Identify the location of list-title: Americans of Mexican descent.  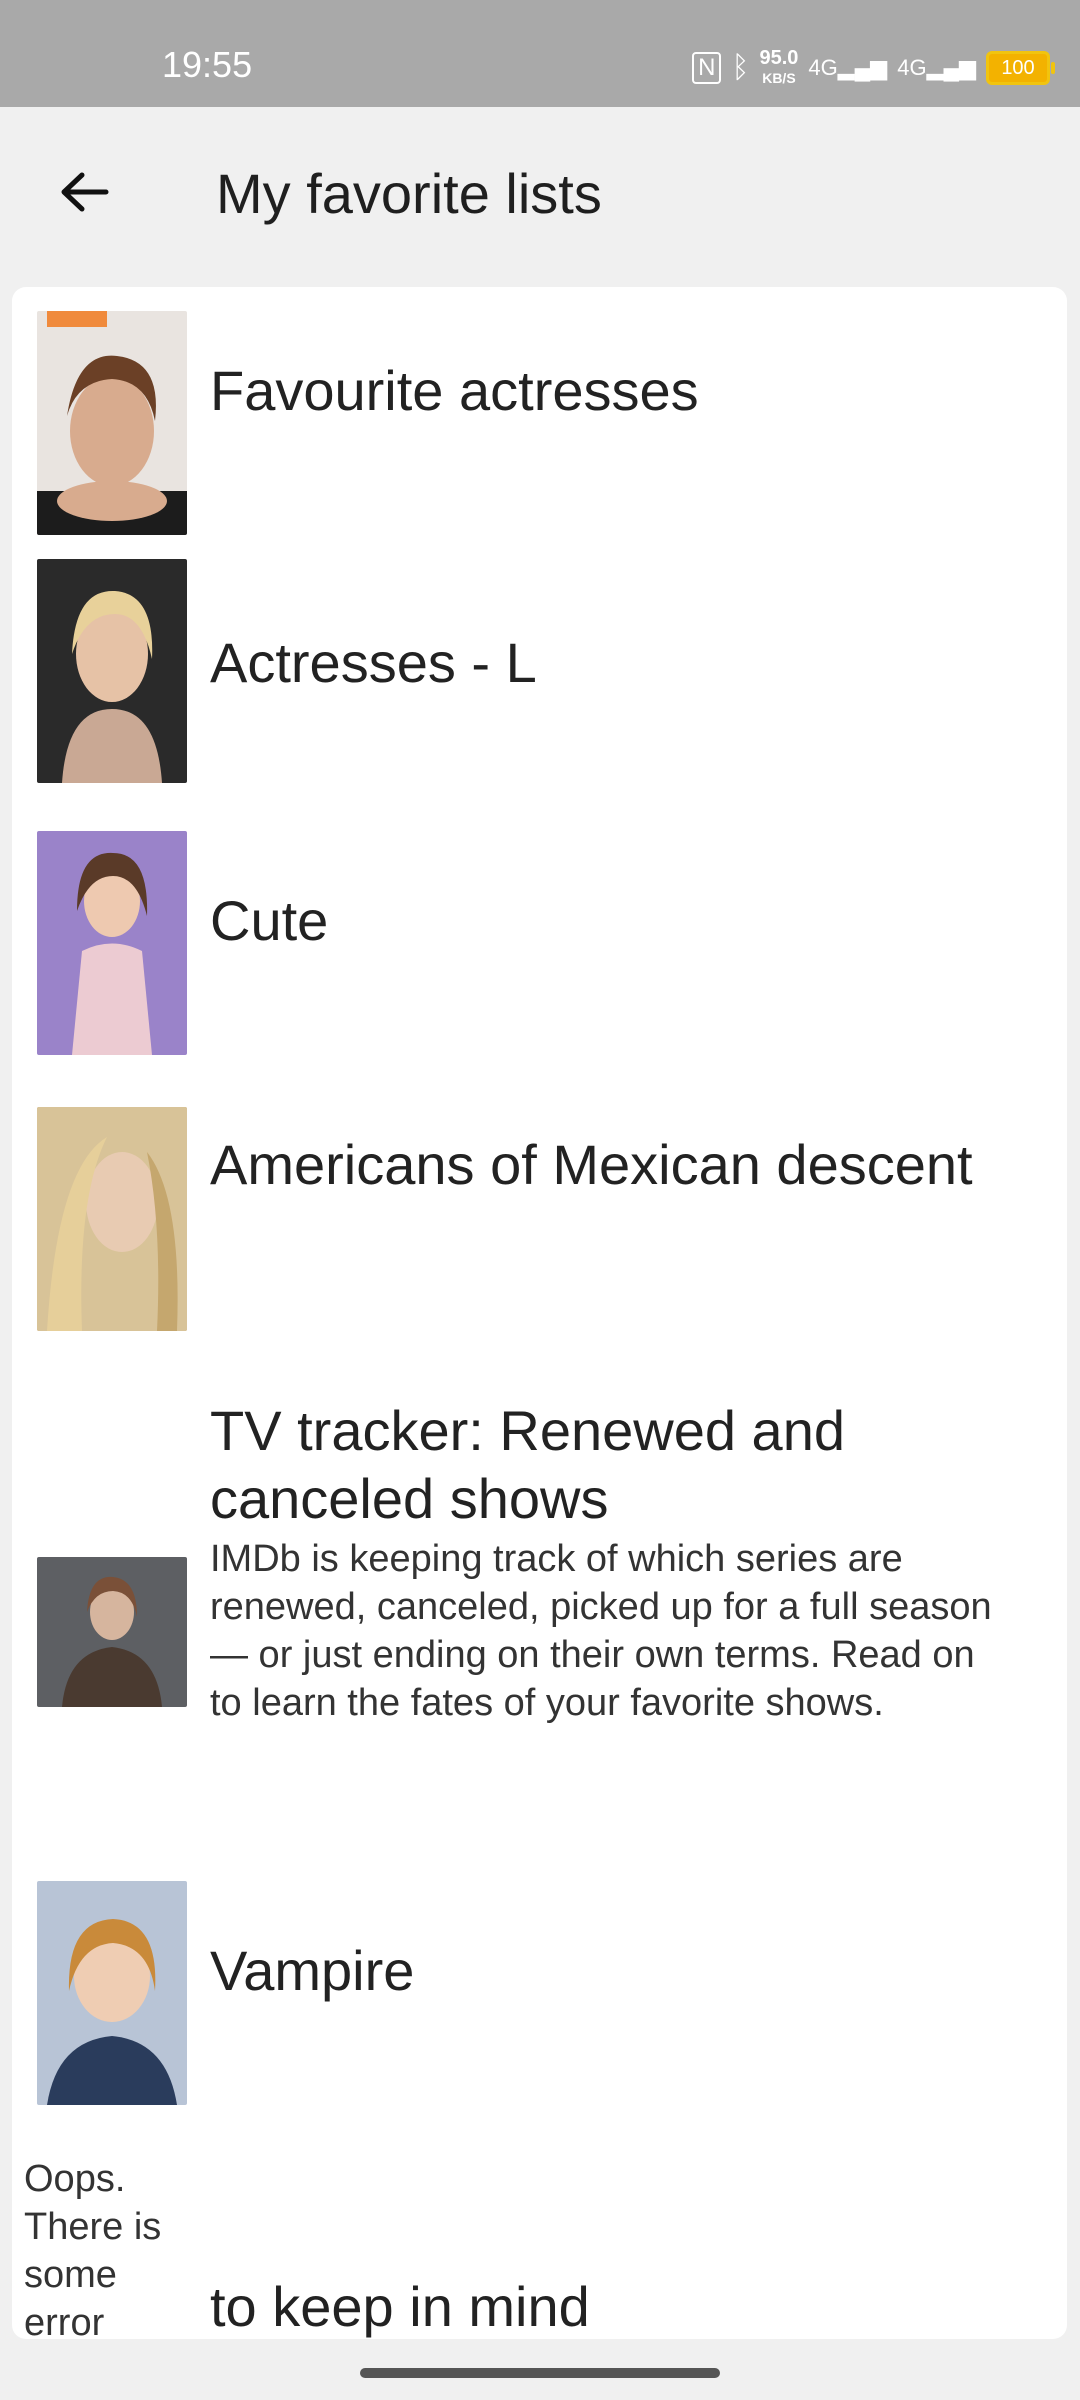
(591, 1164).